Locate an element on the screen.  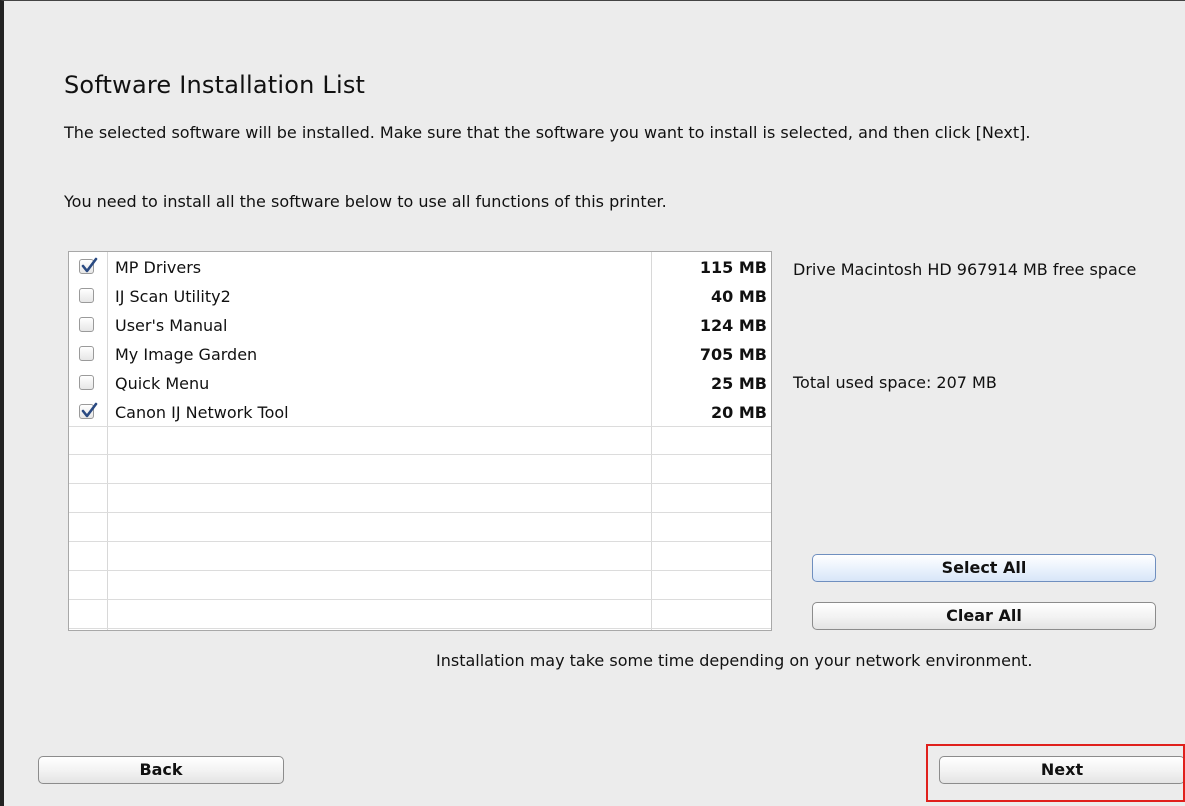
software-row: MP Drivers 115 MB is located at coordinates (420, 266).